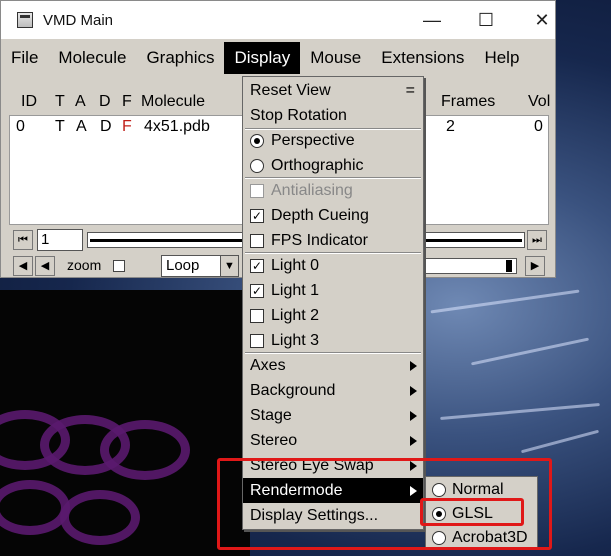 The width and height of the screenshot is (611, 556). Describe the element at coordinates (229, 266) in the screenshot. I see `chevron-down-icon: ▼` at that location.